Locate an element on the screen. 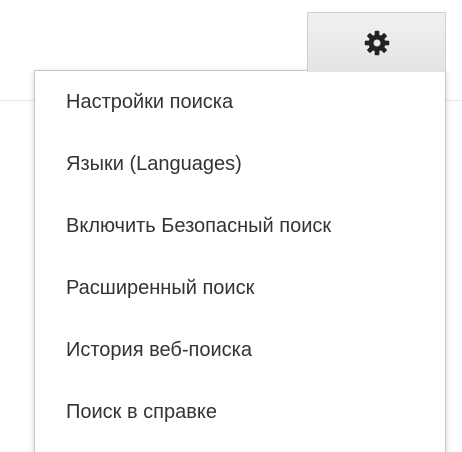 The width and height of the screenshot is (462, 452). menu-item-advanced-search: Расширенный поиск is located at coordinates (240, 288).